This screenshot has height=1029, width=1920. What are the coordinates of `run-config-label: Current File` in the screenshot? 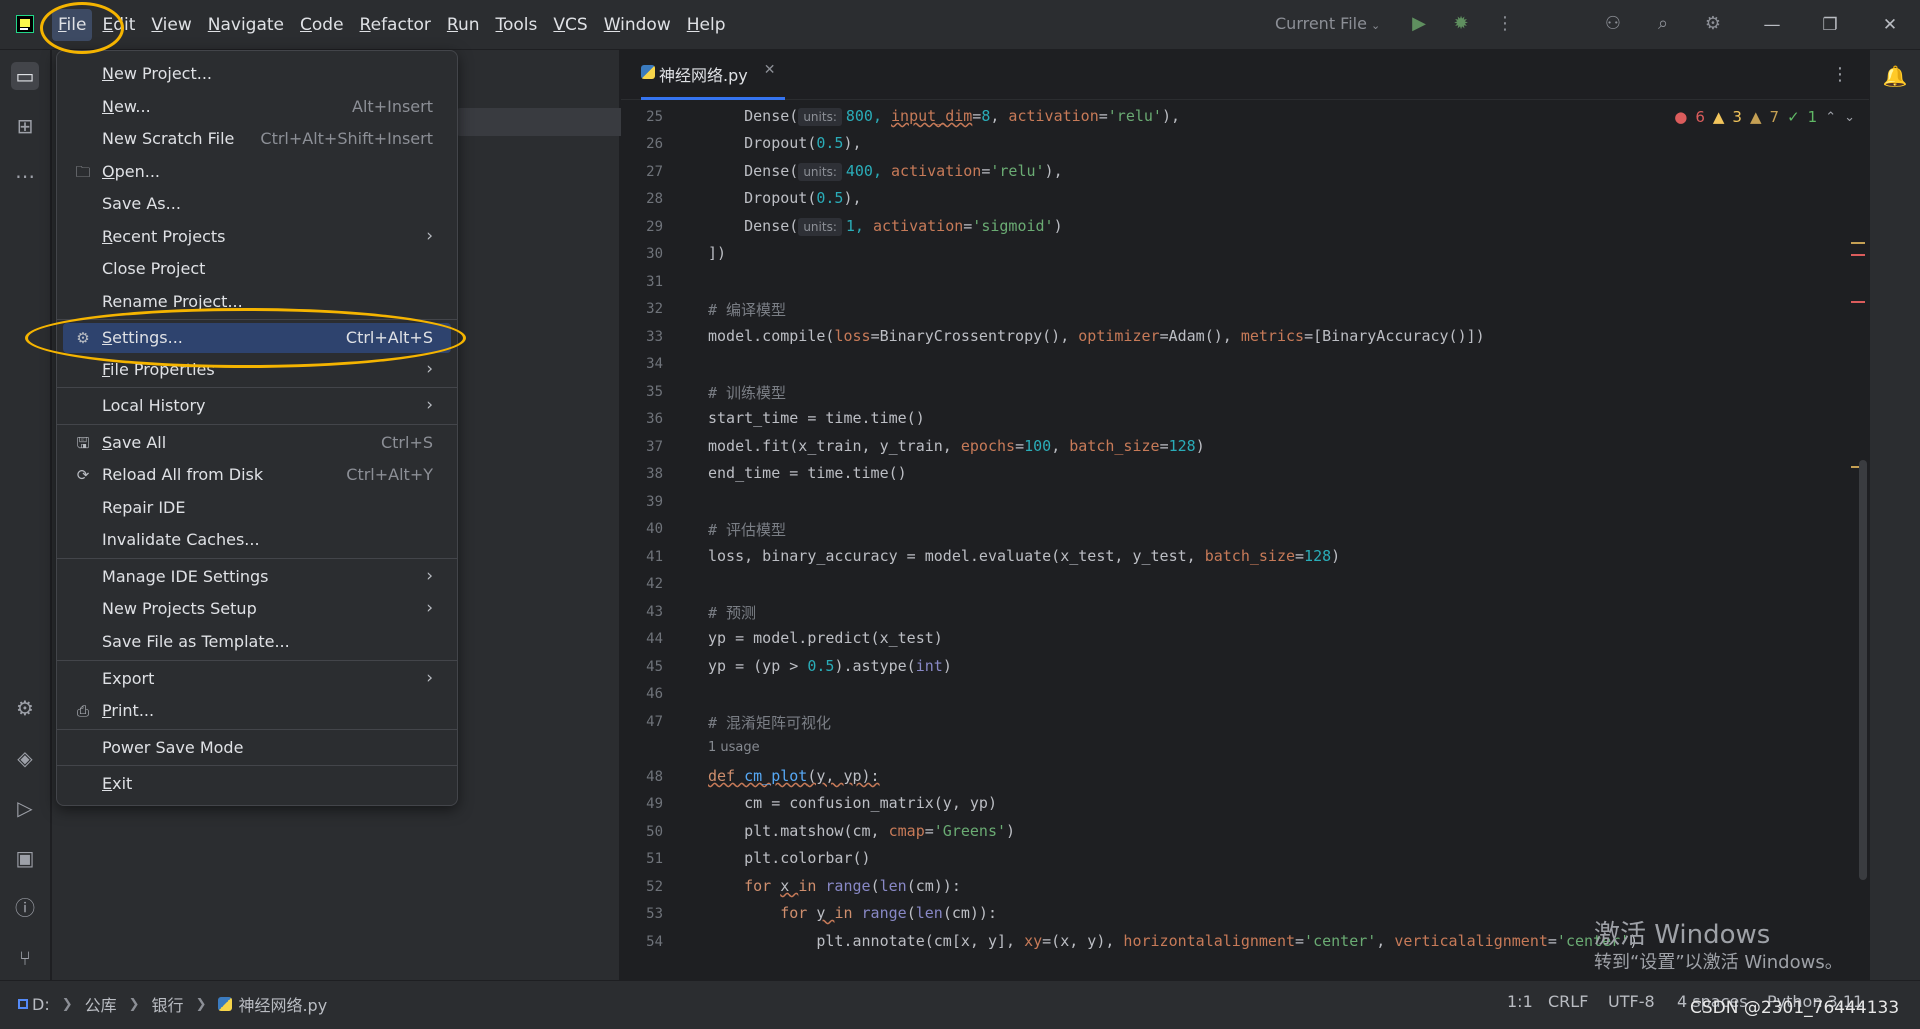 It's located at (1321, 23).